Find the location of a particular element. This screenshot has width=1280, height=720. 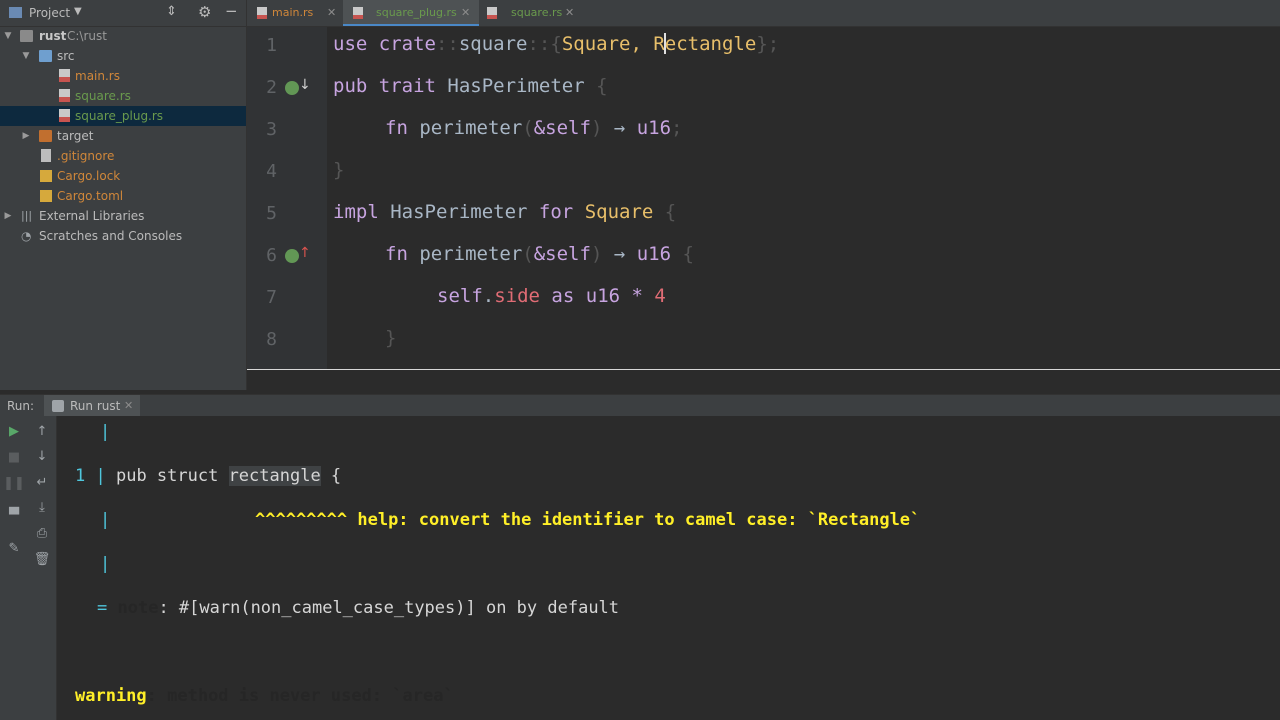

tree-item-label: .gitignore is located at coordinates (86, 156).